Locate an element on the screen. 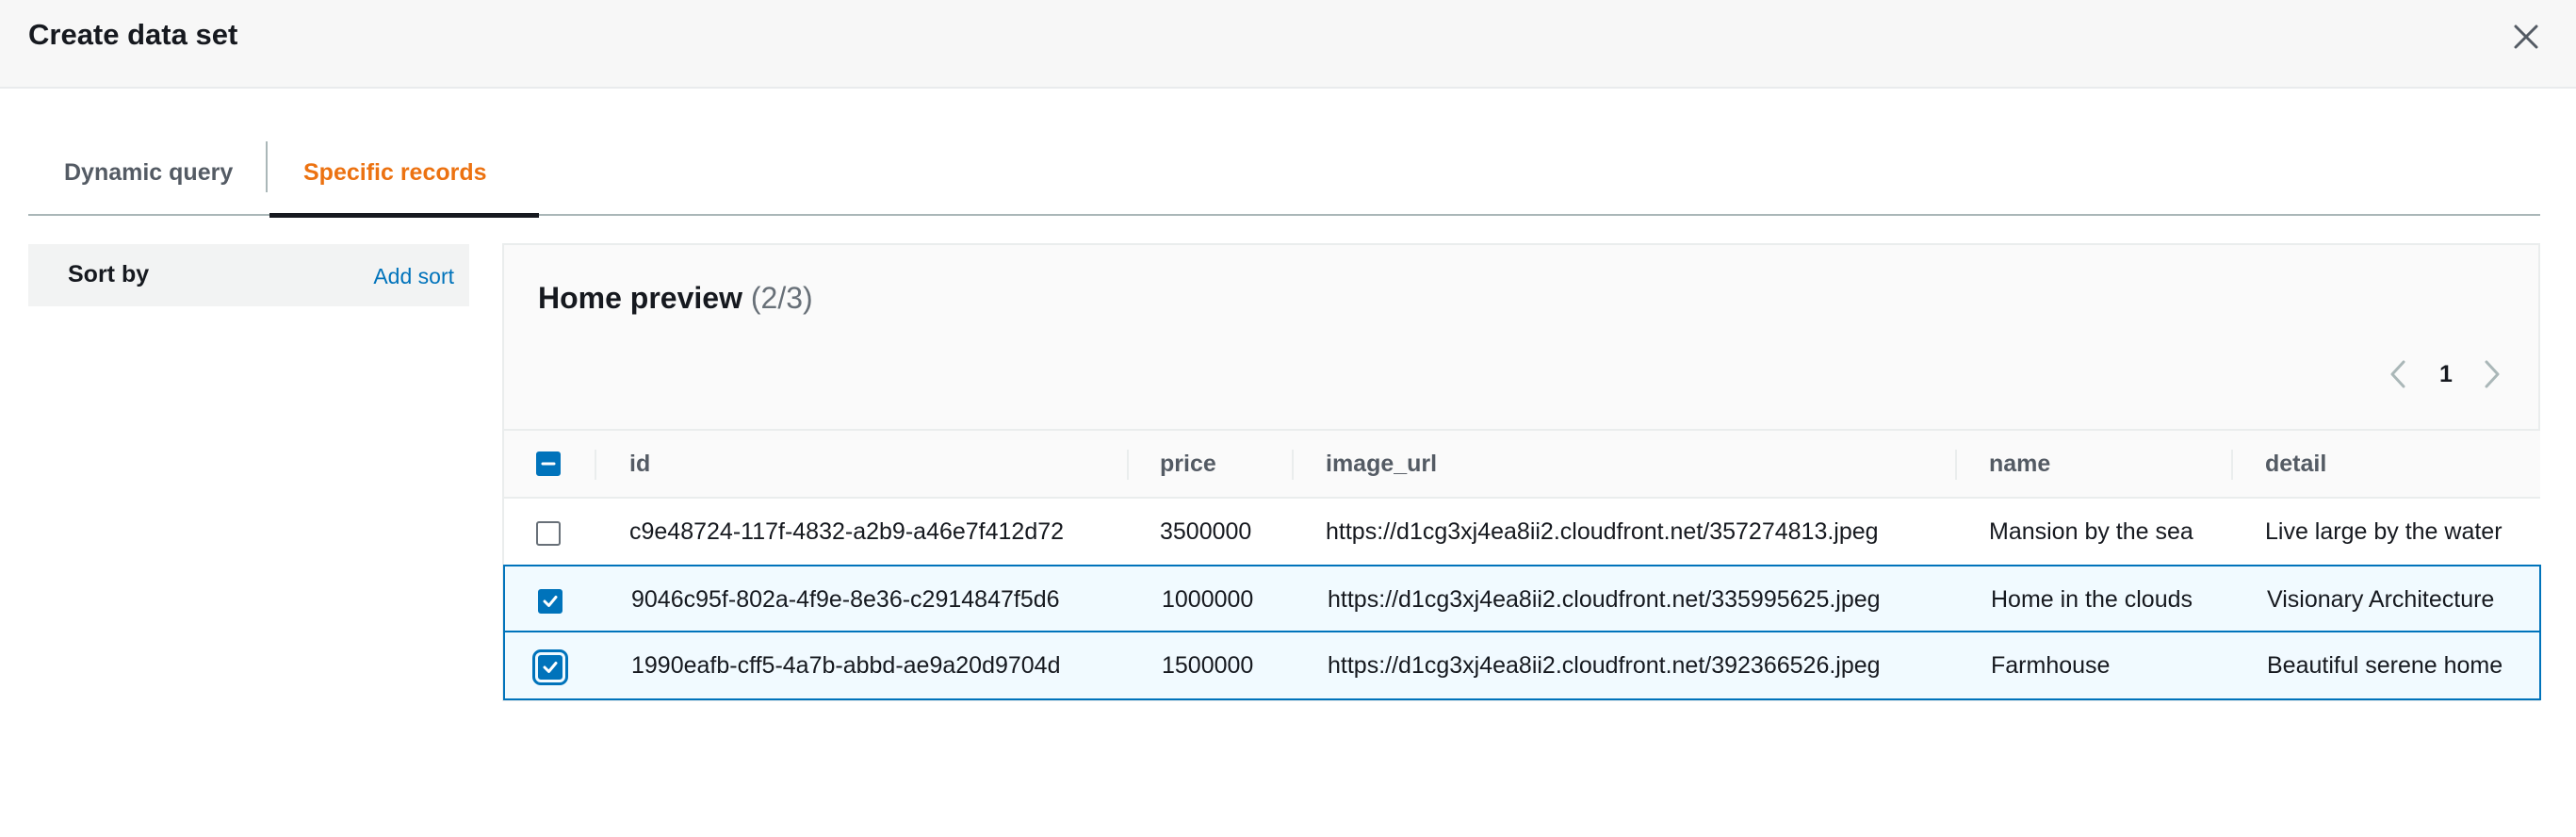 The height and width of the screenshot is (837, 2576). chevron-left-icon is located at coordinates (2397, 374).